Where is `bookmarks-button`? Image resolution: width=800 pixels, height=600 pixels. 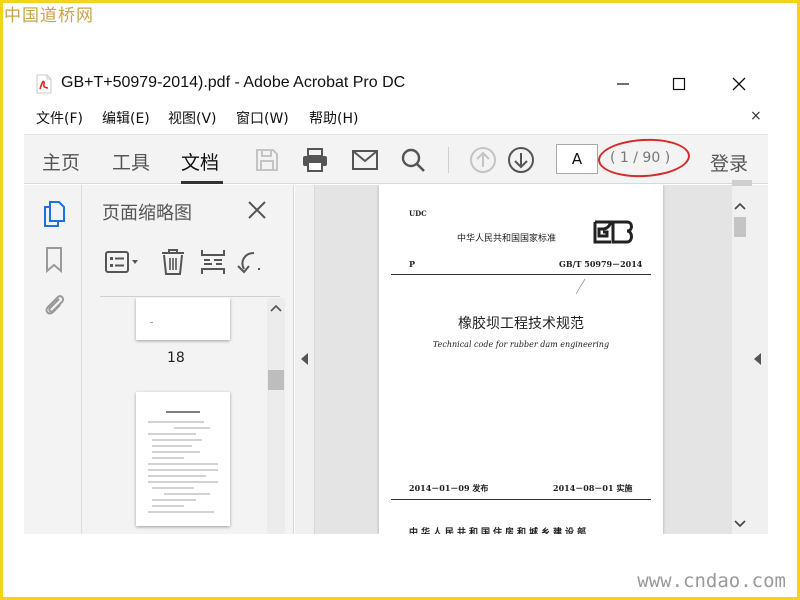 bookmarks-button is located at coordinates (54, 260).